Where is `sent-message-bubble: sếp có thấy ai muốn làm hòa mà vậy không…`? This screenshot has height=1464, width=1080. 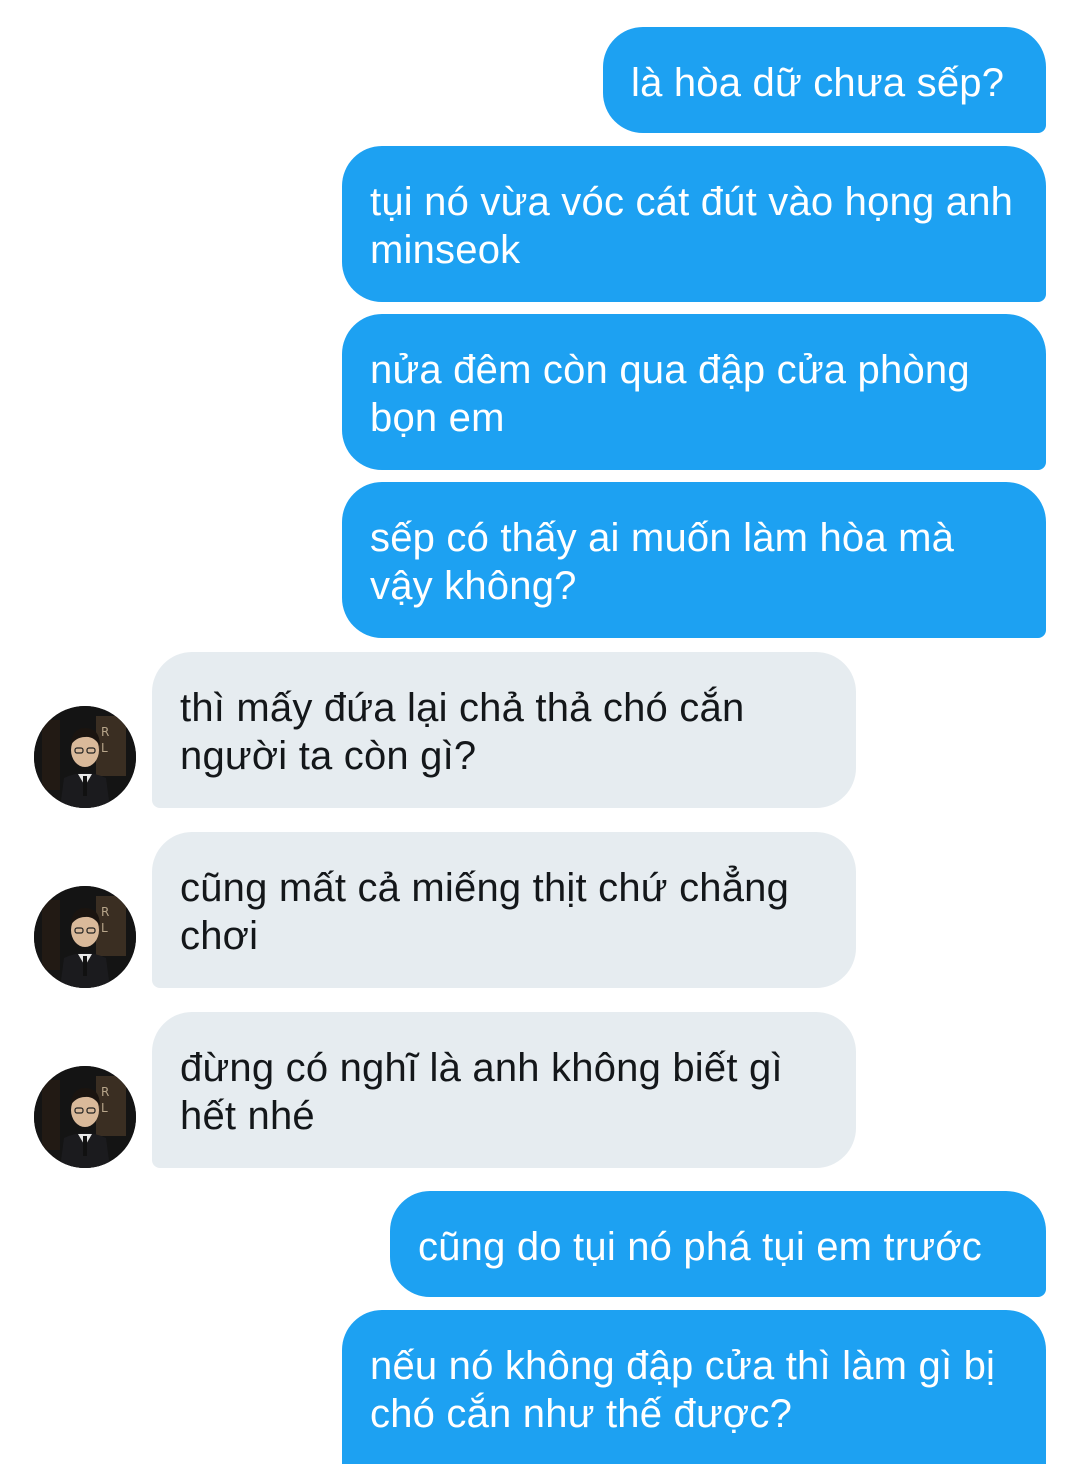
sent-message-bubble: sếp có thấy ai muốn làm hòa mà vậy không… is located at coordinates (694, 560).